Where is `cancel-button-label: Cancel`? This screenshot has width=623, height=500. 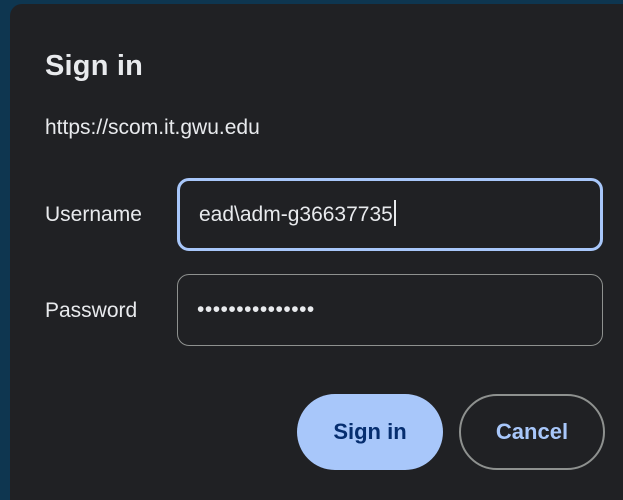 cancel-button-label: Cancel is located at coordinates (532, 431).